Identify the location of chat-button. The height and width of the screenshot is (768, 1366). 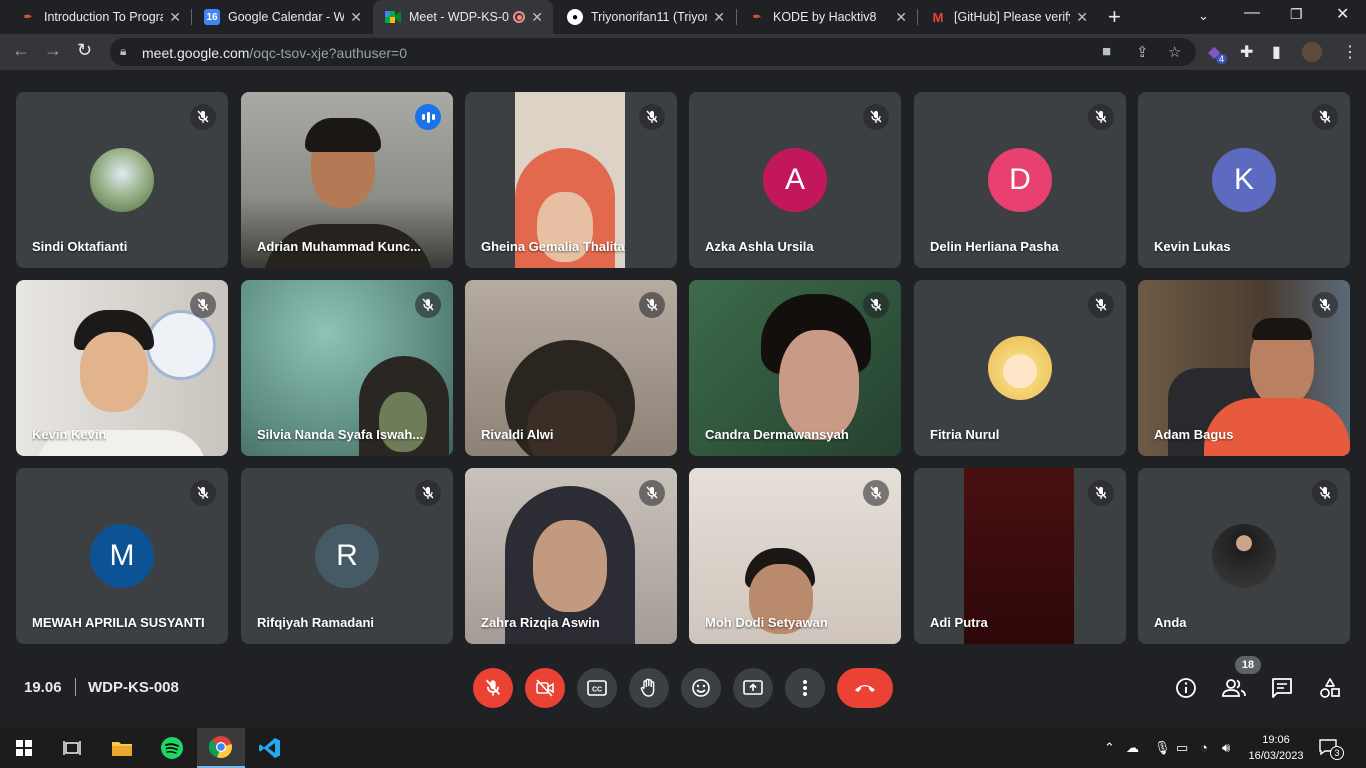
(1282, 688).